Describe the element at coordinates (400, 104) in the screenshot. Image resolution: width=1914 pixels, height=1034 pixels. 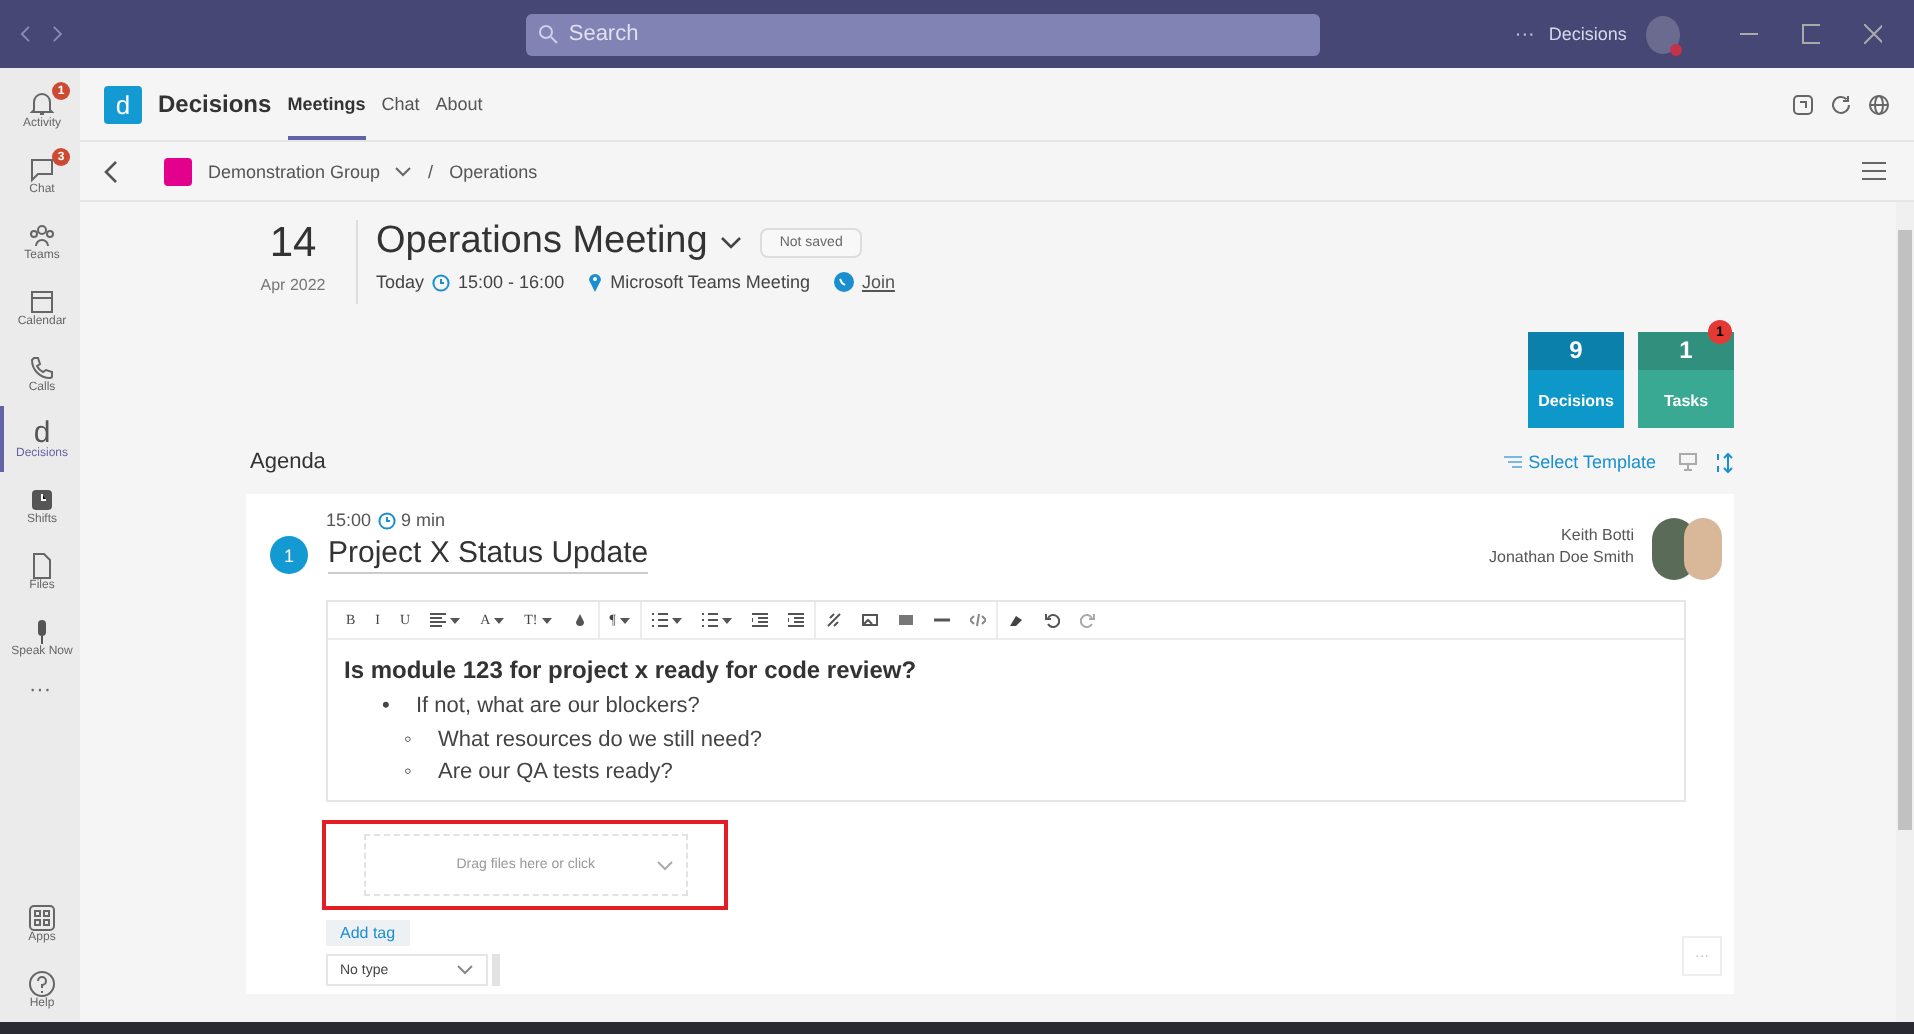
I see `tab: Chat` at that location.